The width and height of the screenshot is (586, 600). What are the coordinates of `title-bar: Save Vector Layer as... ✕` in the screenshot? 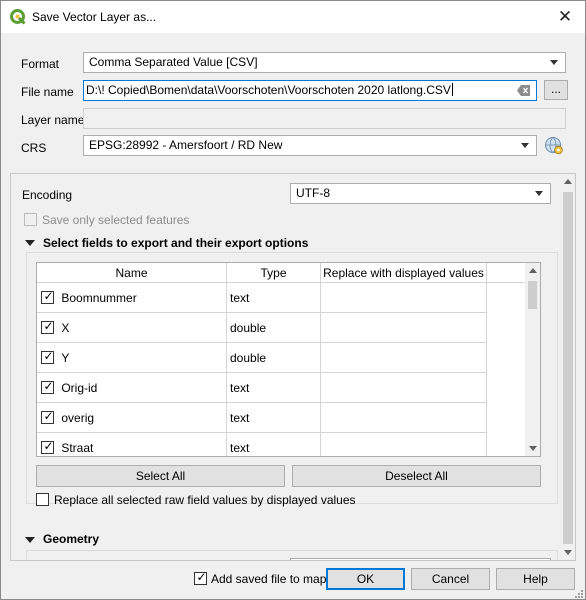 It's located at (293, 17).